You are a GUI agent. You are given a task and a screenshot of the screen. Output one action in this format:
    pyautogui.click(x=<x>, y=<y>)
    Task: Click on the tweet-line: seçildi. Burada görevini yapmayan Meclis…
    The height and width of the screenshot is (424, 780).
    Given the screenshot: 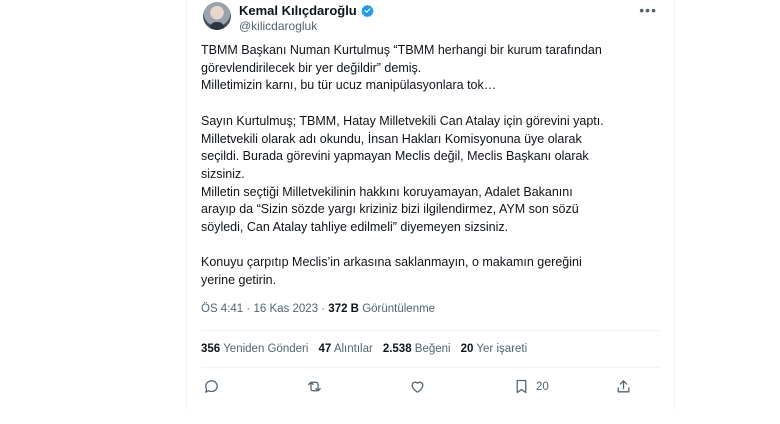 What is the action you would take?
    pyautogui.click(x=395, y=156)
    